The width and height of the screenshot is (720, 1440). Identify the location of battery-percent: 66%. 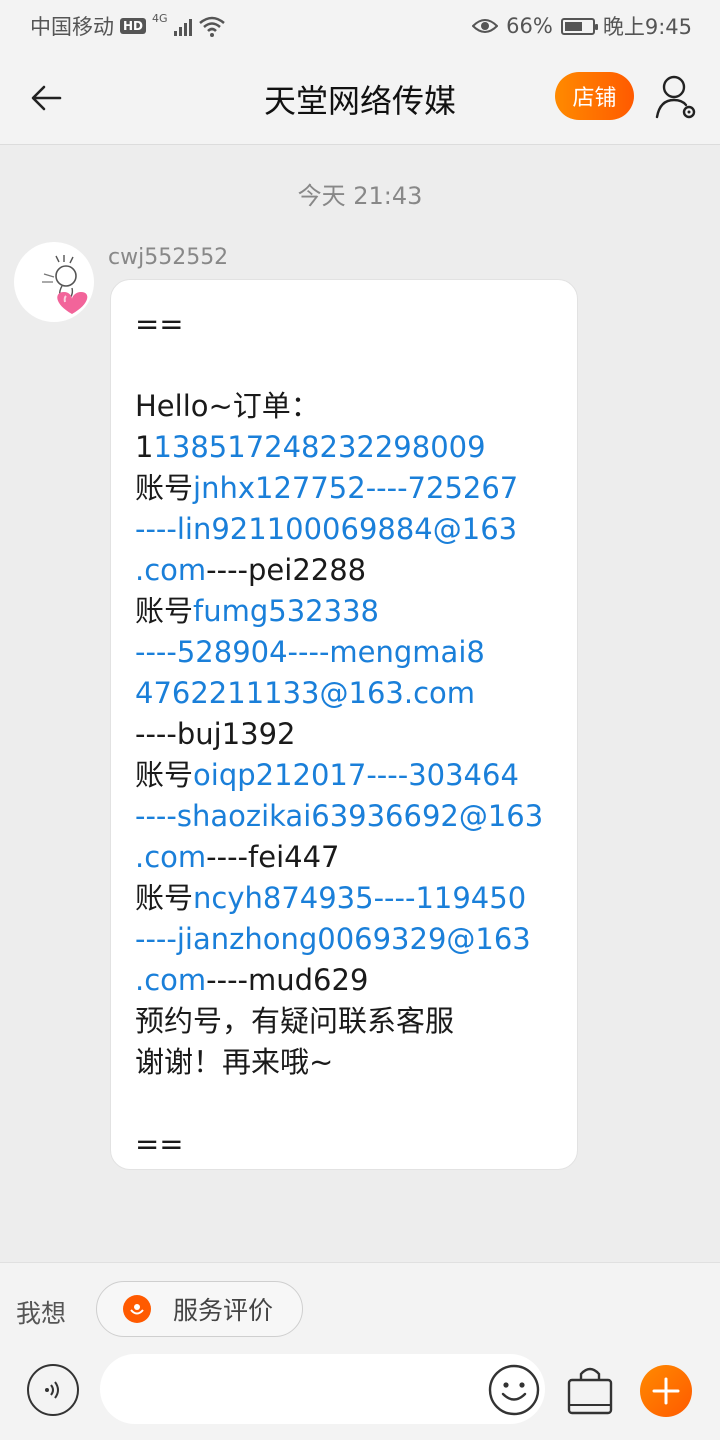
(529, 26).